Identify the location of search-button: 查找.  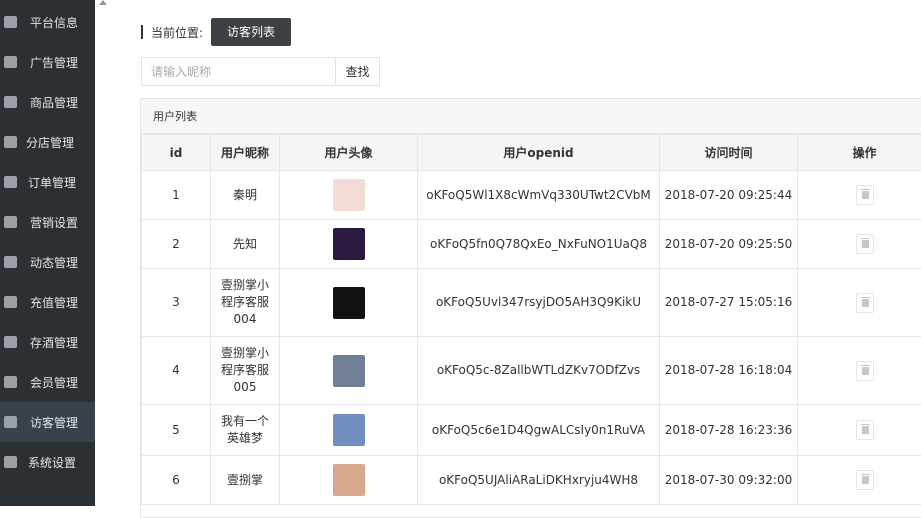
(357, 71).